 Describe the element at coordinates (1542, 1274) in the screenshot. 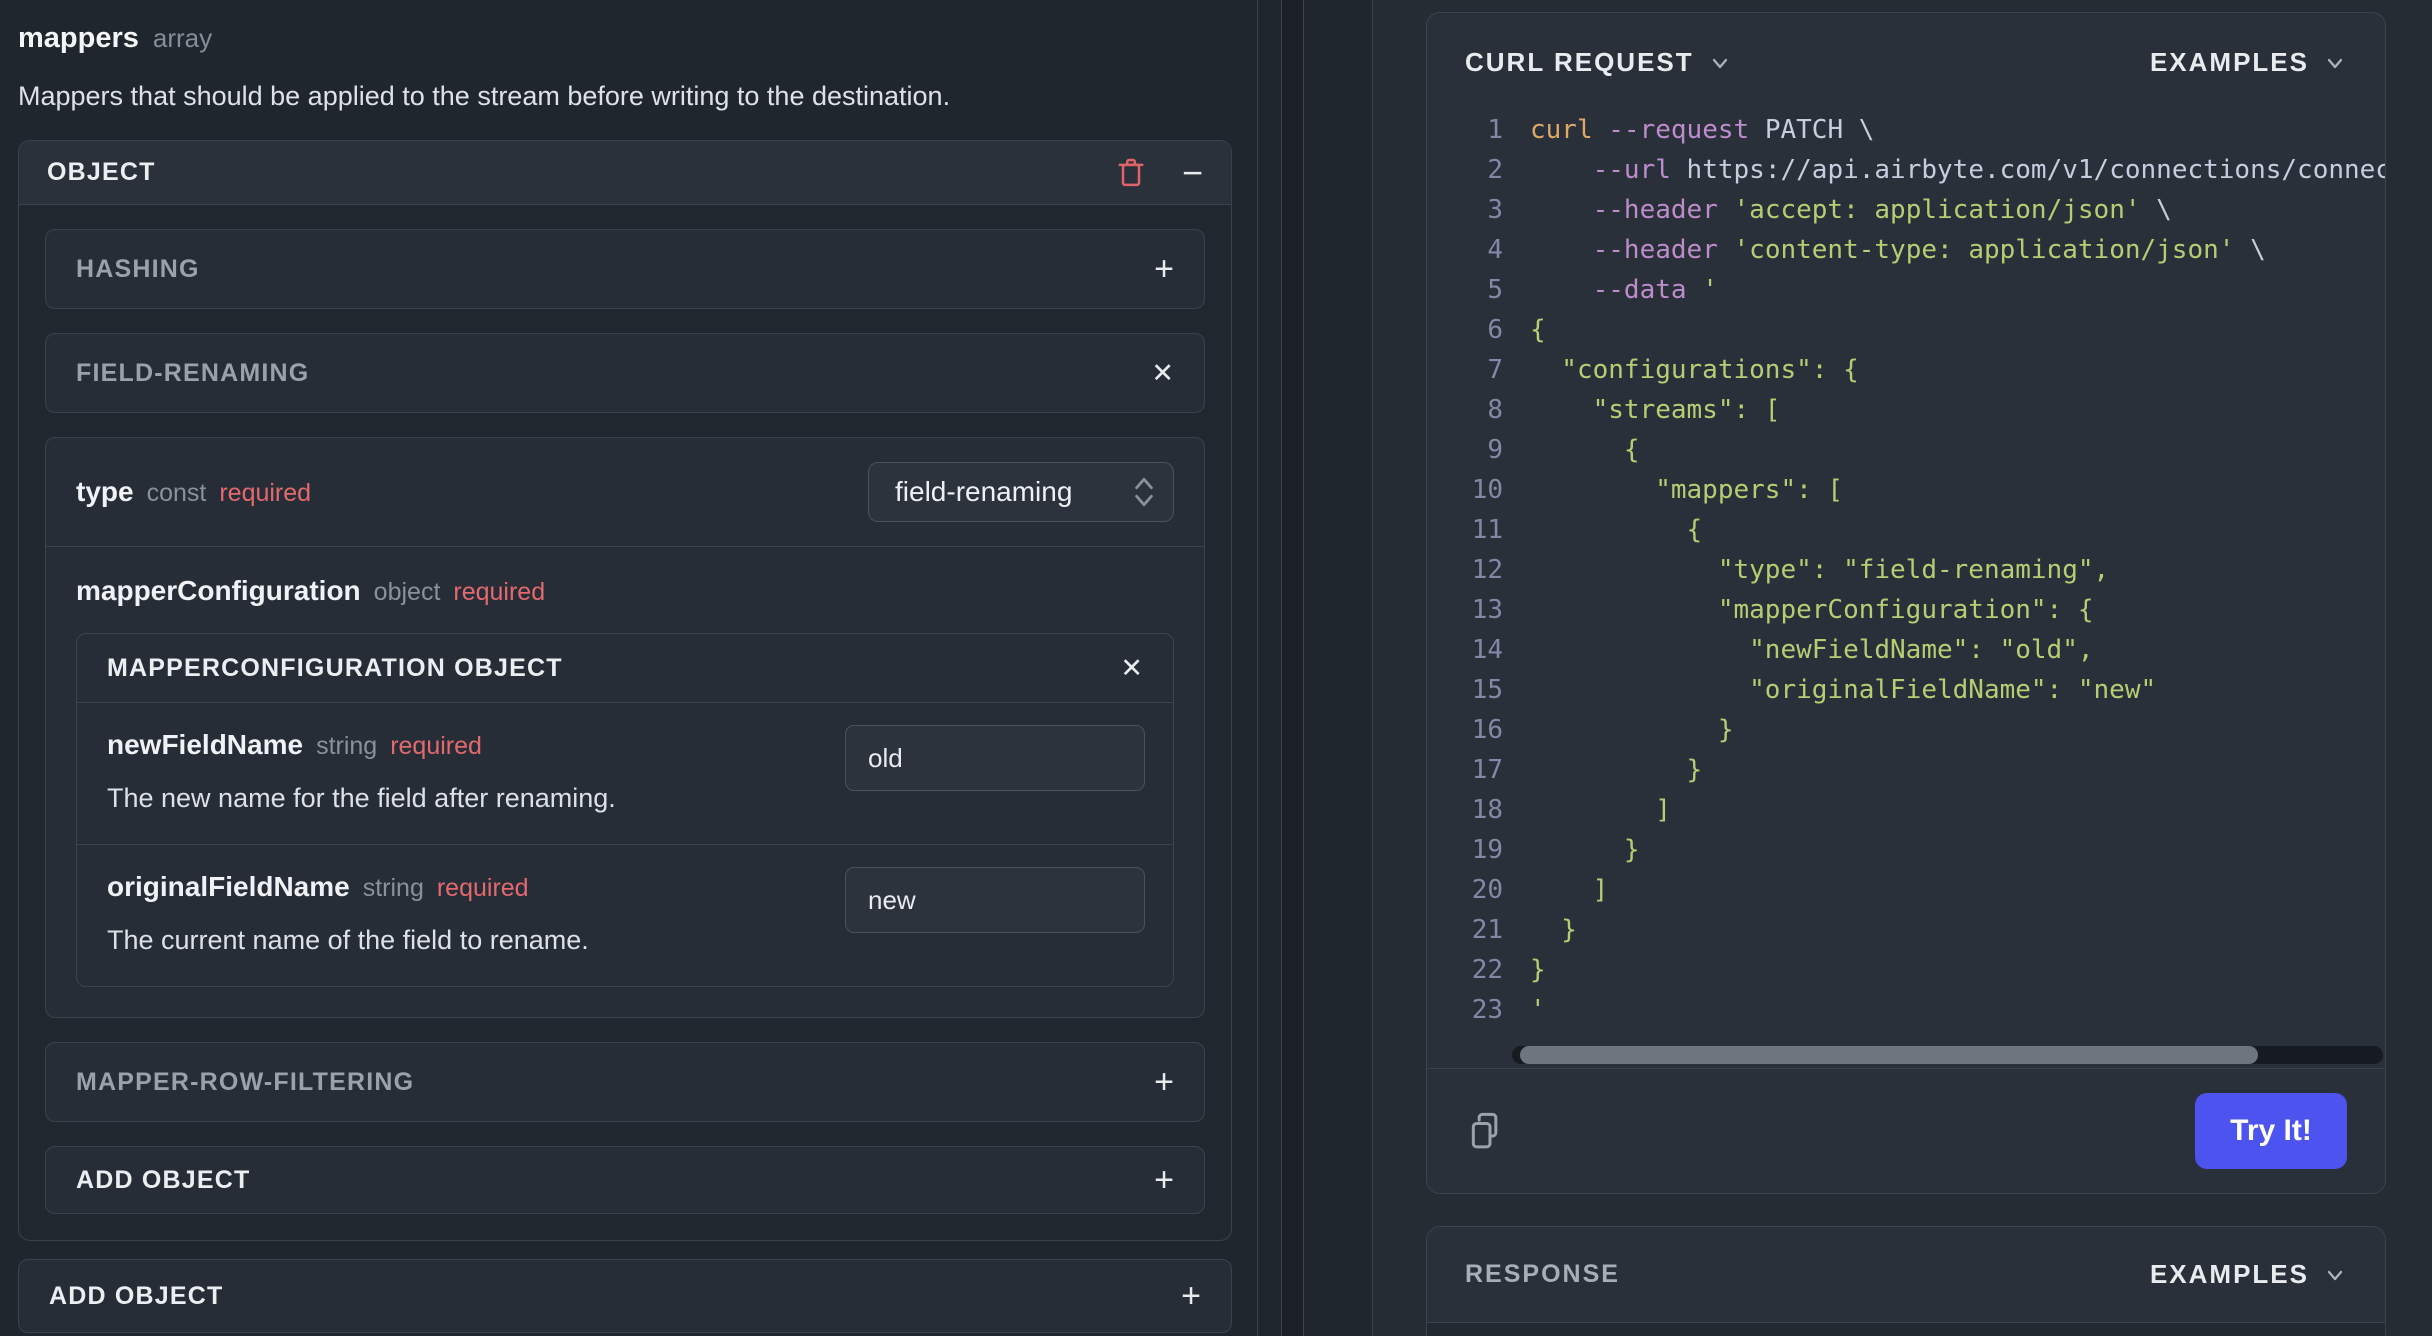

I see `response-title: RESPONSE` at that location.